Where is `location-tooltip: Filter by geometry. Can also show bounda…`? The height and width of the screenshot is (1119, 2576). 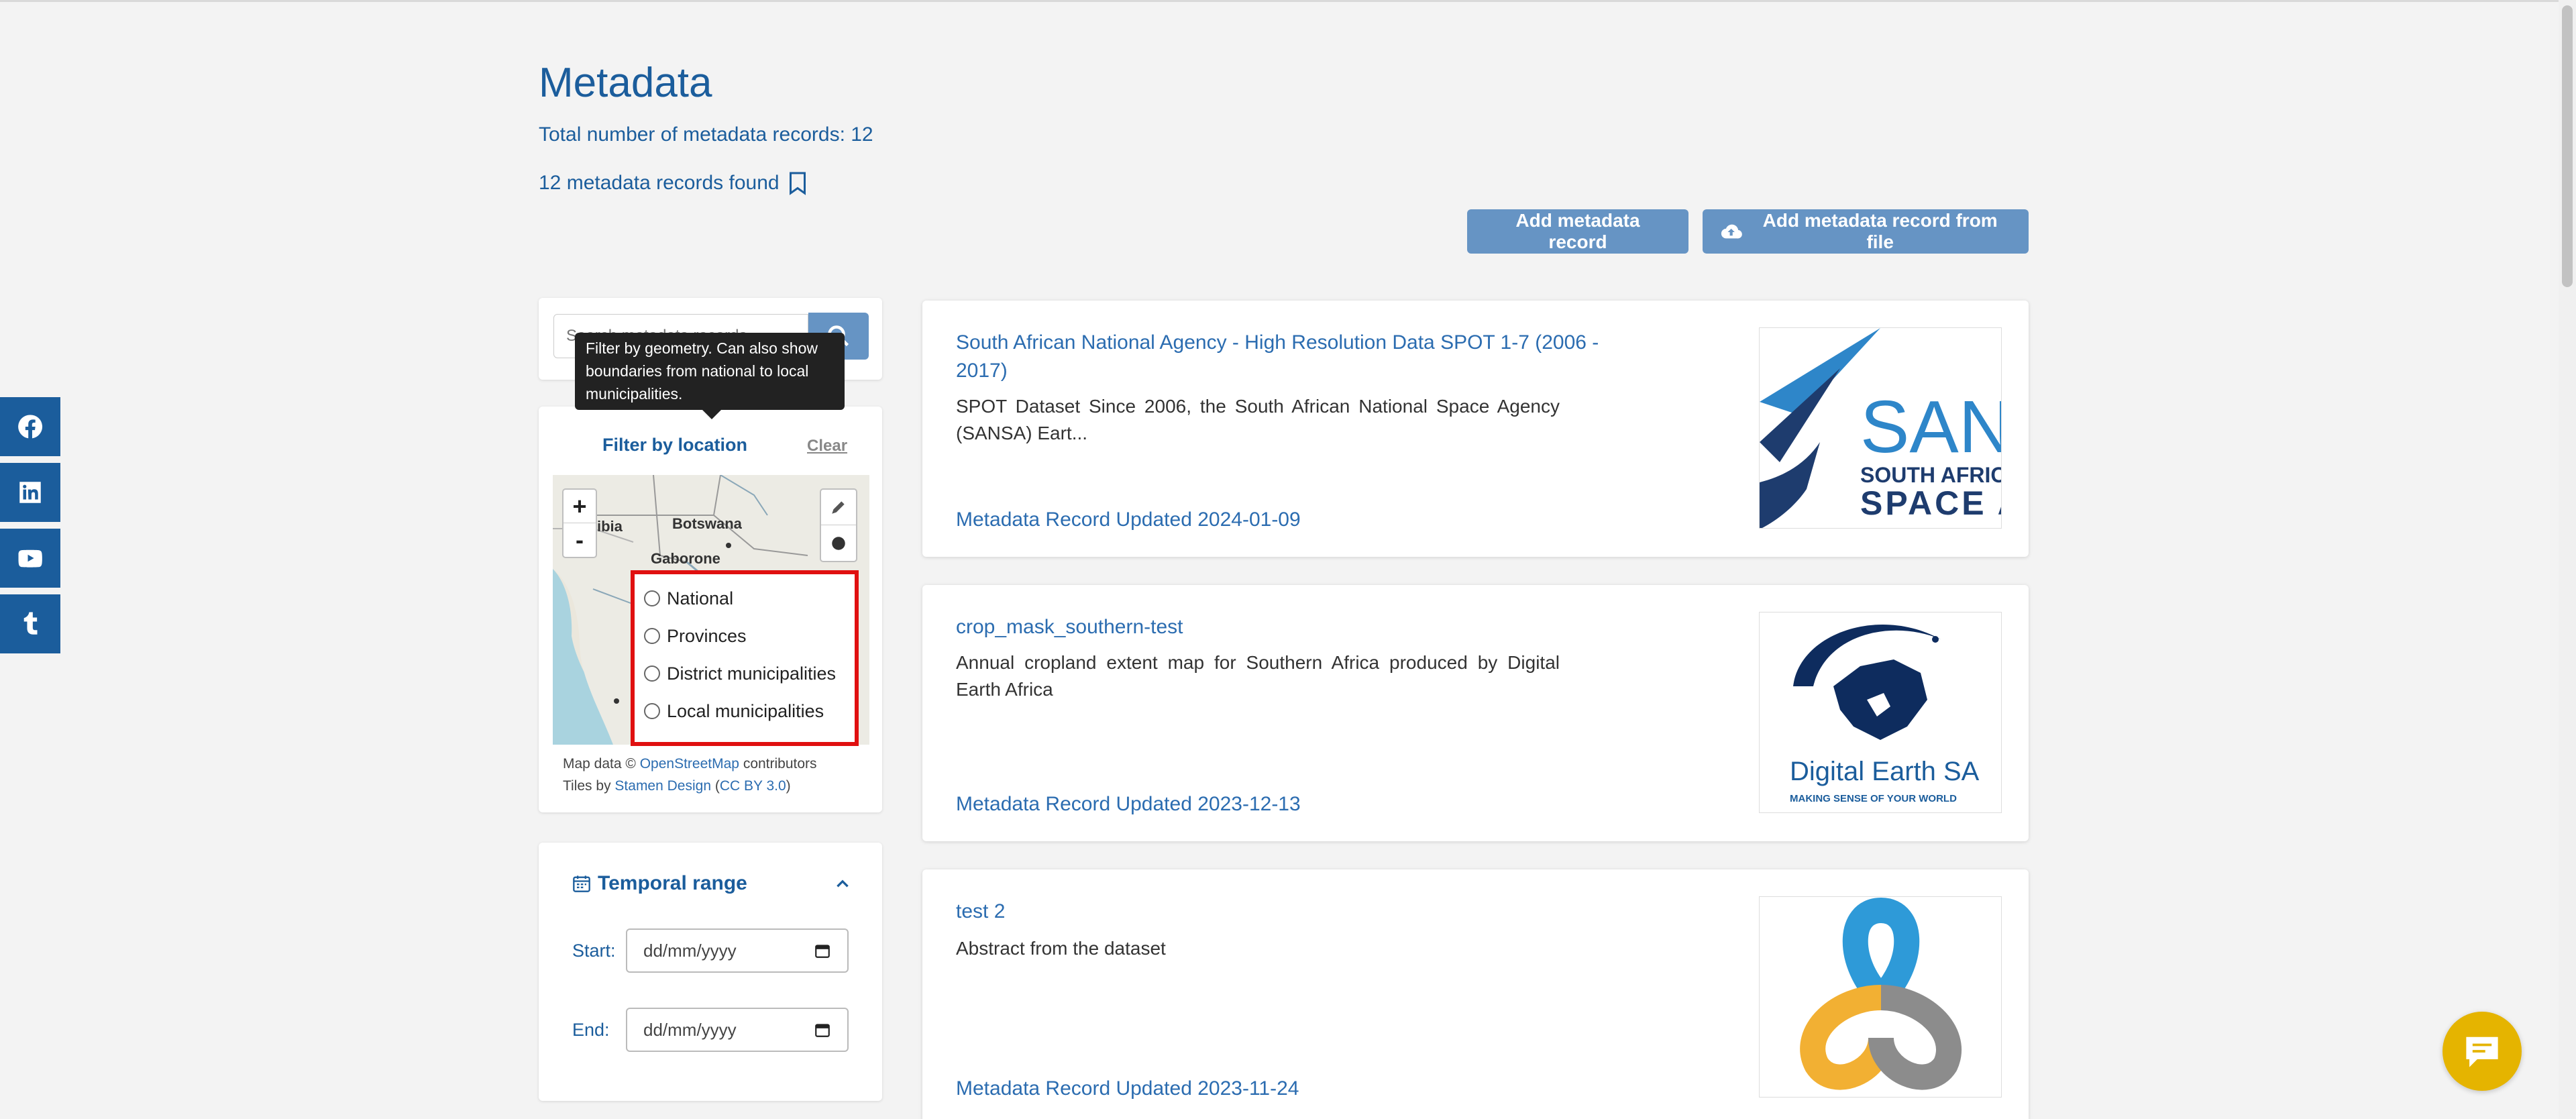
location-tooltip: Filter by geometry. Can also show bounda… is located at coordinates (710, 376).